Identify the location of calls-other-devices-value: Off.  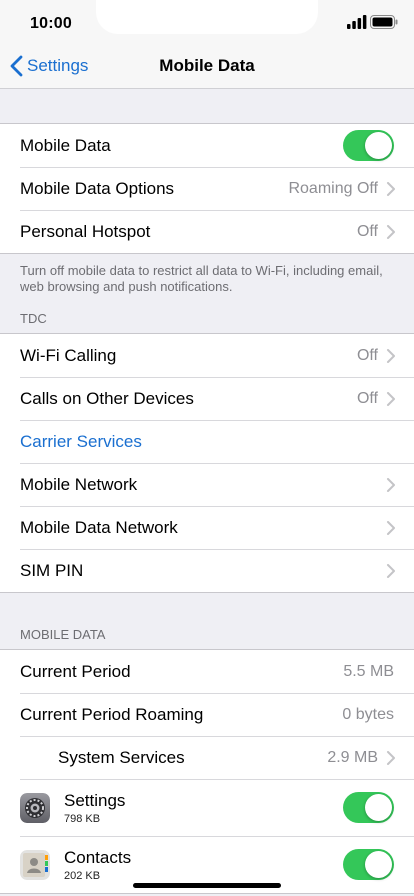
(367, 398).